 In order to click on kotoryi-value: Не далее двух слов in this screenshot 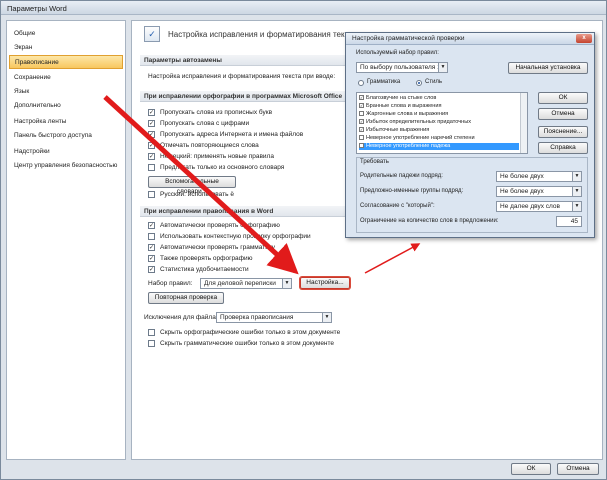, I will do `click(530, 206)`.